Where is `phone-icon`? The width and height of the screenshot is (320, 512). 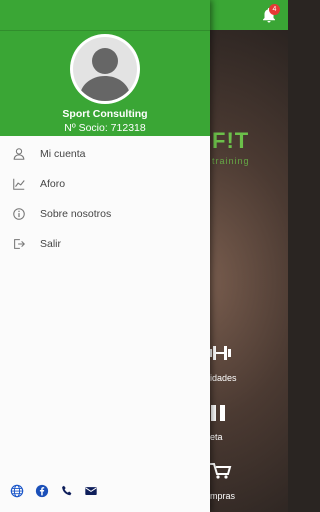
phone-icon is located at coordinates (67, 491).